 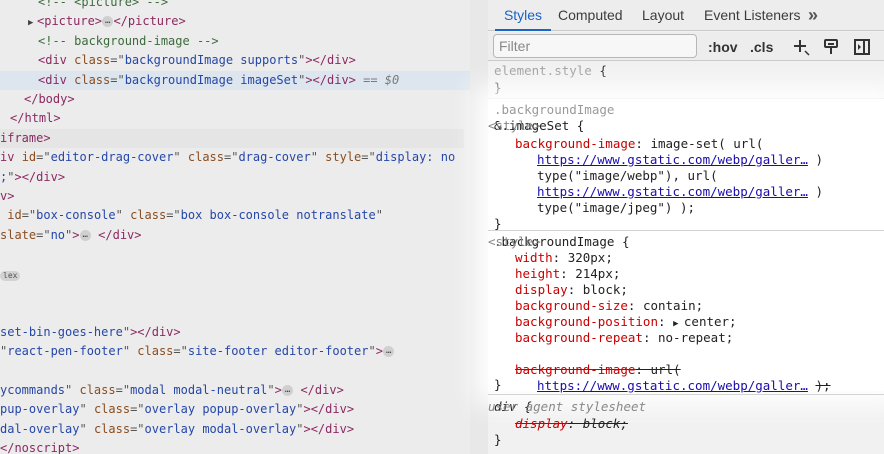 I want to click on dom-node: lex, so click(x=10, y=274).